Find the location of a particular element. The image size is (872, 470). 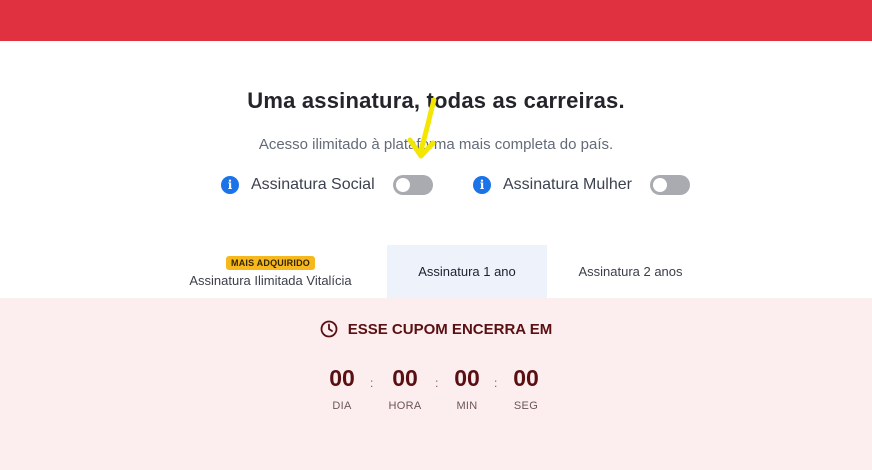

countdown-hours: 00 HORA is located at coordinates (405, 387).